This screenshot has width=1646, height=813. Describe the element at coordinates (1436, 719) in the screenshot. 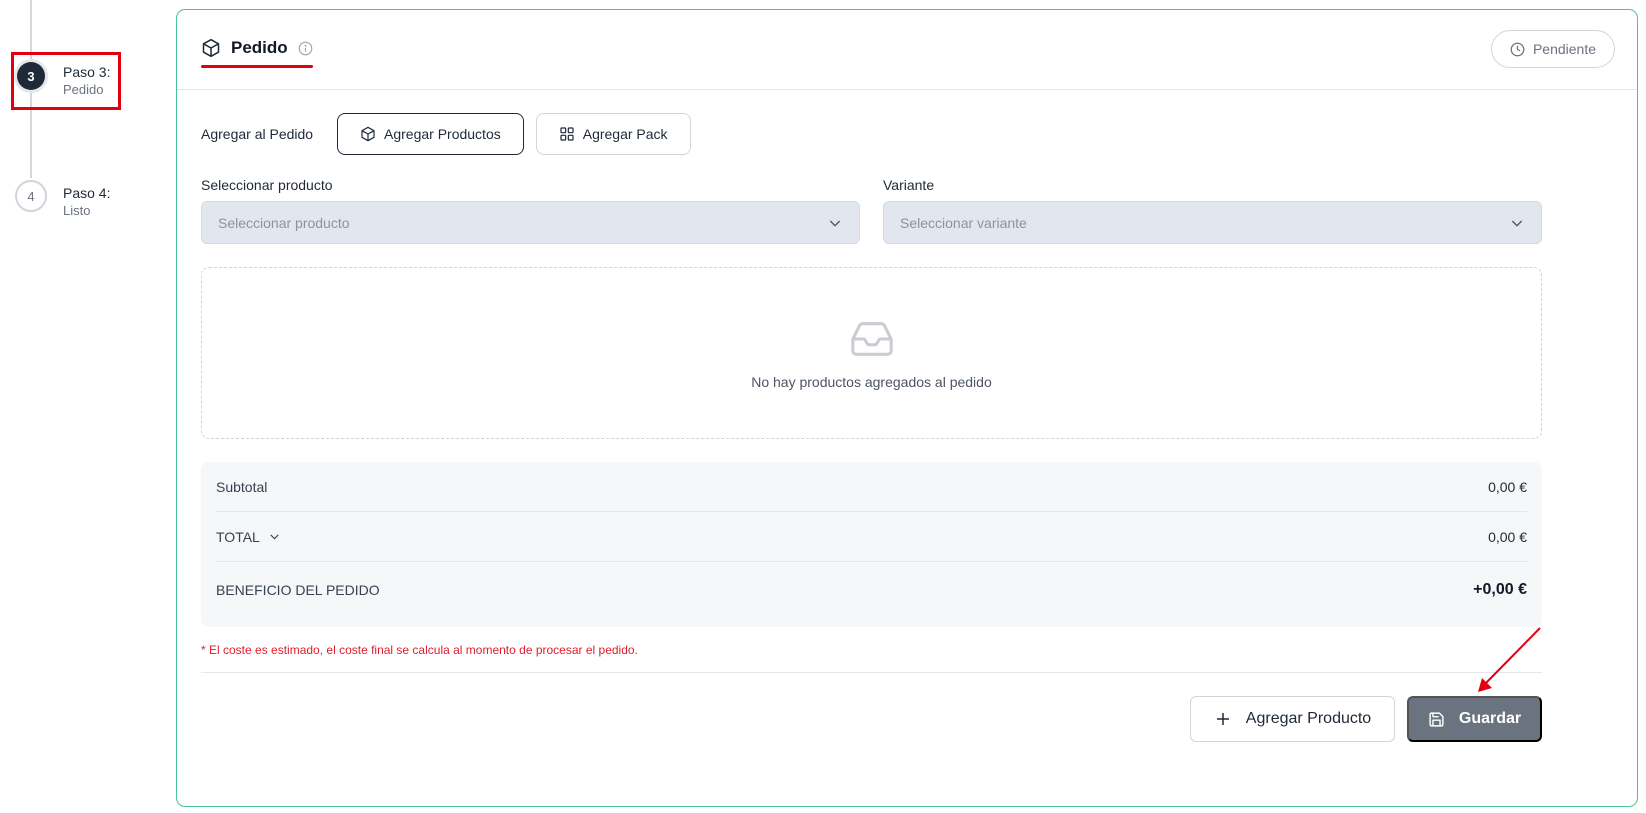

I see `save-icon` at that location.